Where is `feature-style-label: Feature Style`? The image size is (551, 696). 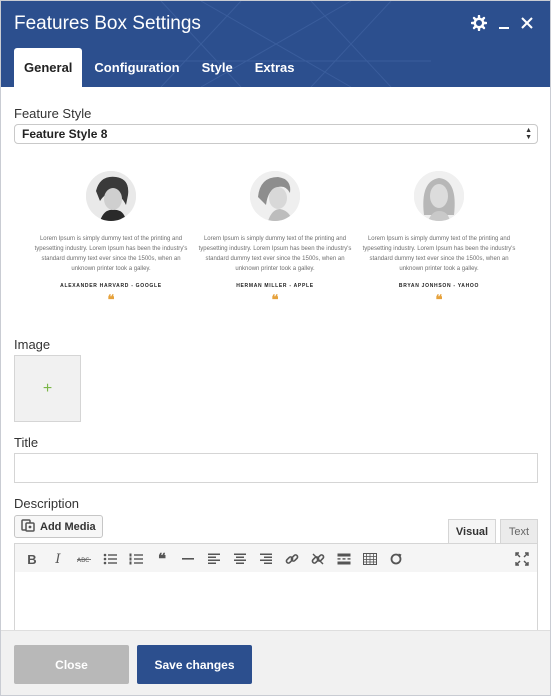 feature-style-label: Feature Style is located at coordinates (53, 113).